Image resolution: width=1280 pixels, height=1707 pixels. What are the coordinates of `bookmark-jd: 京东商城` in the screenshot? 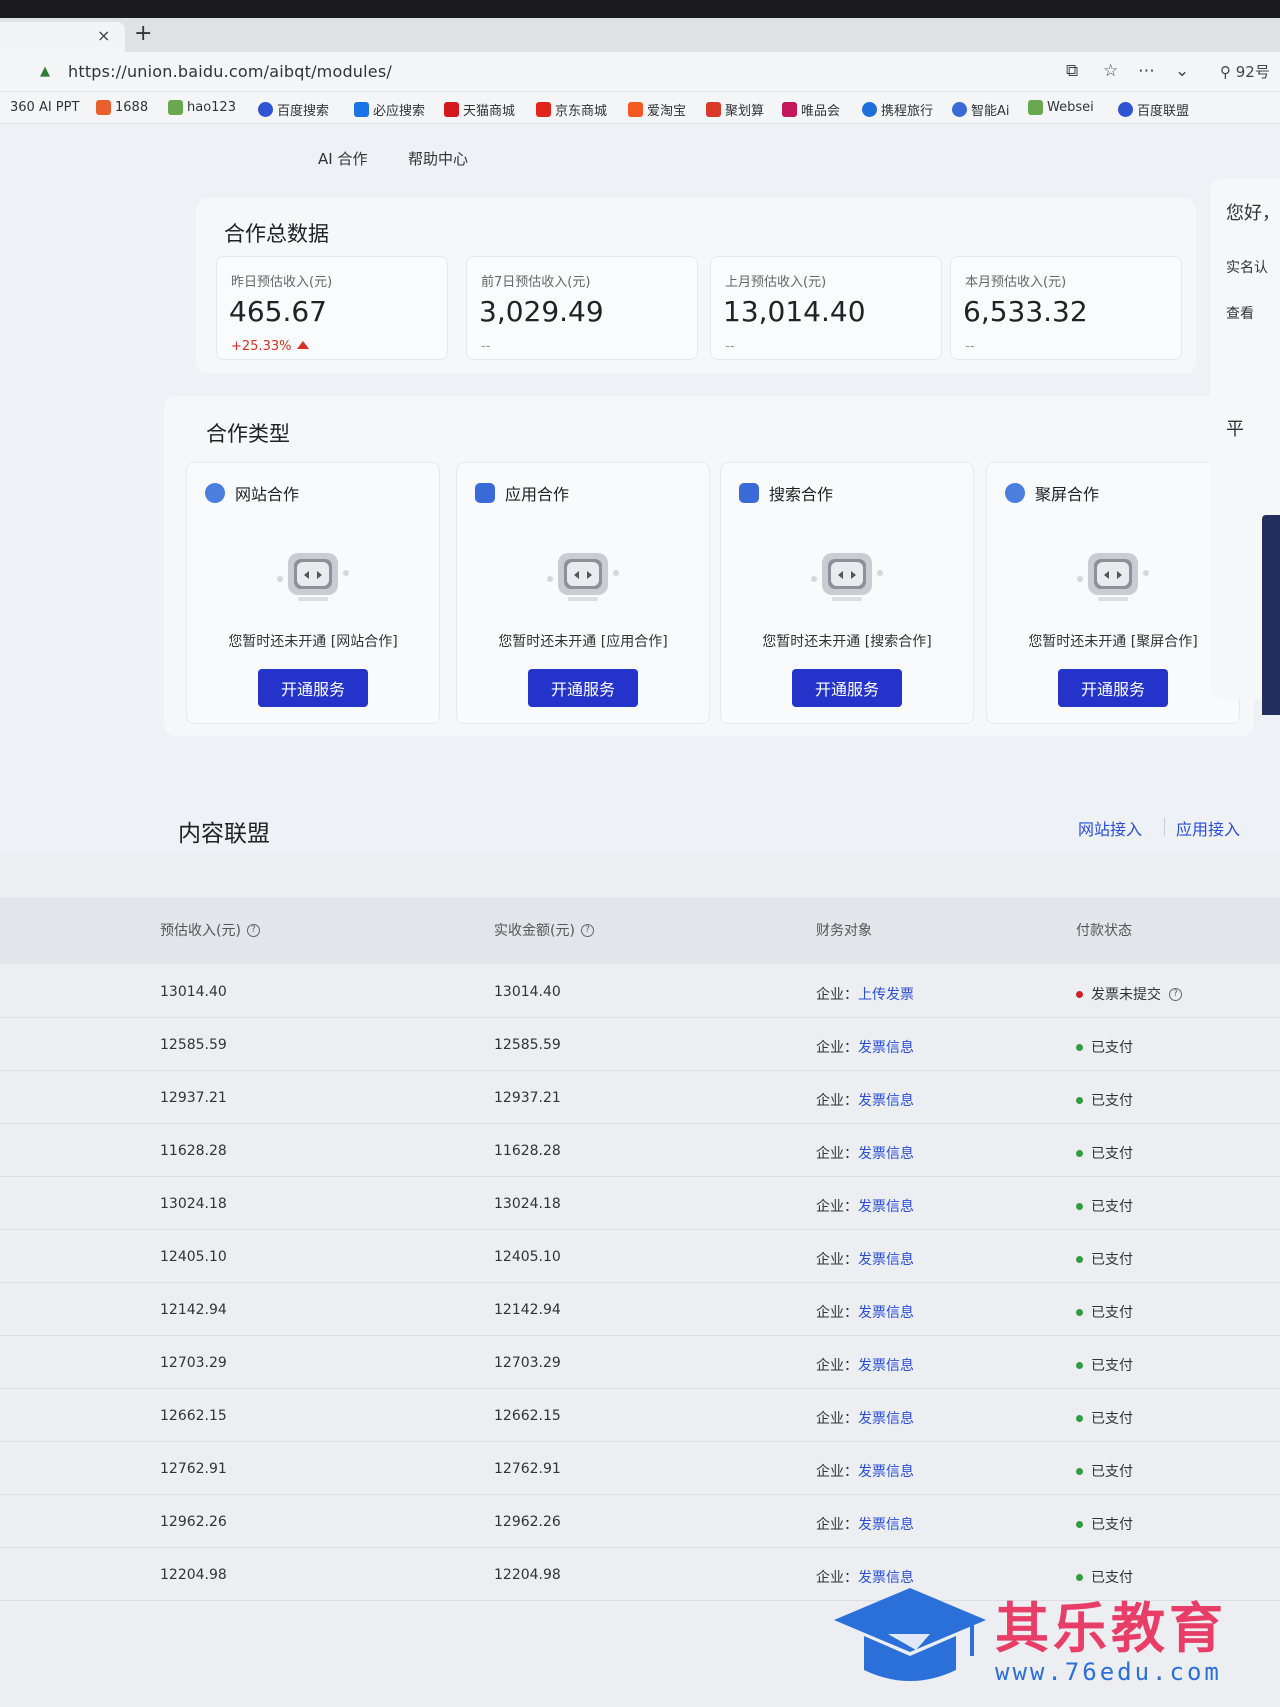 It's located at (571, 109).